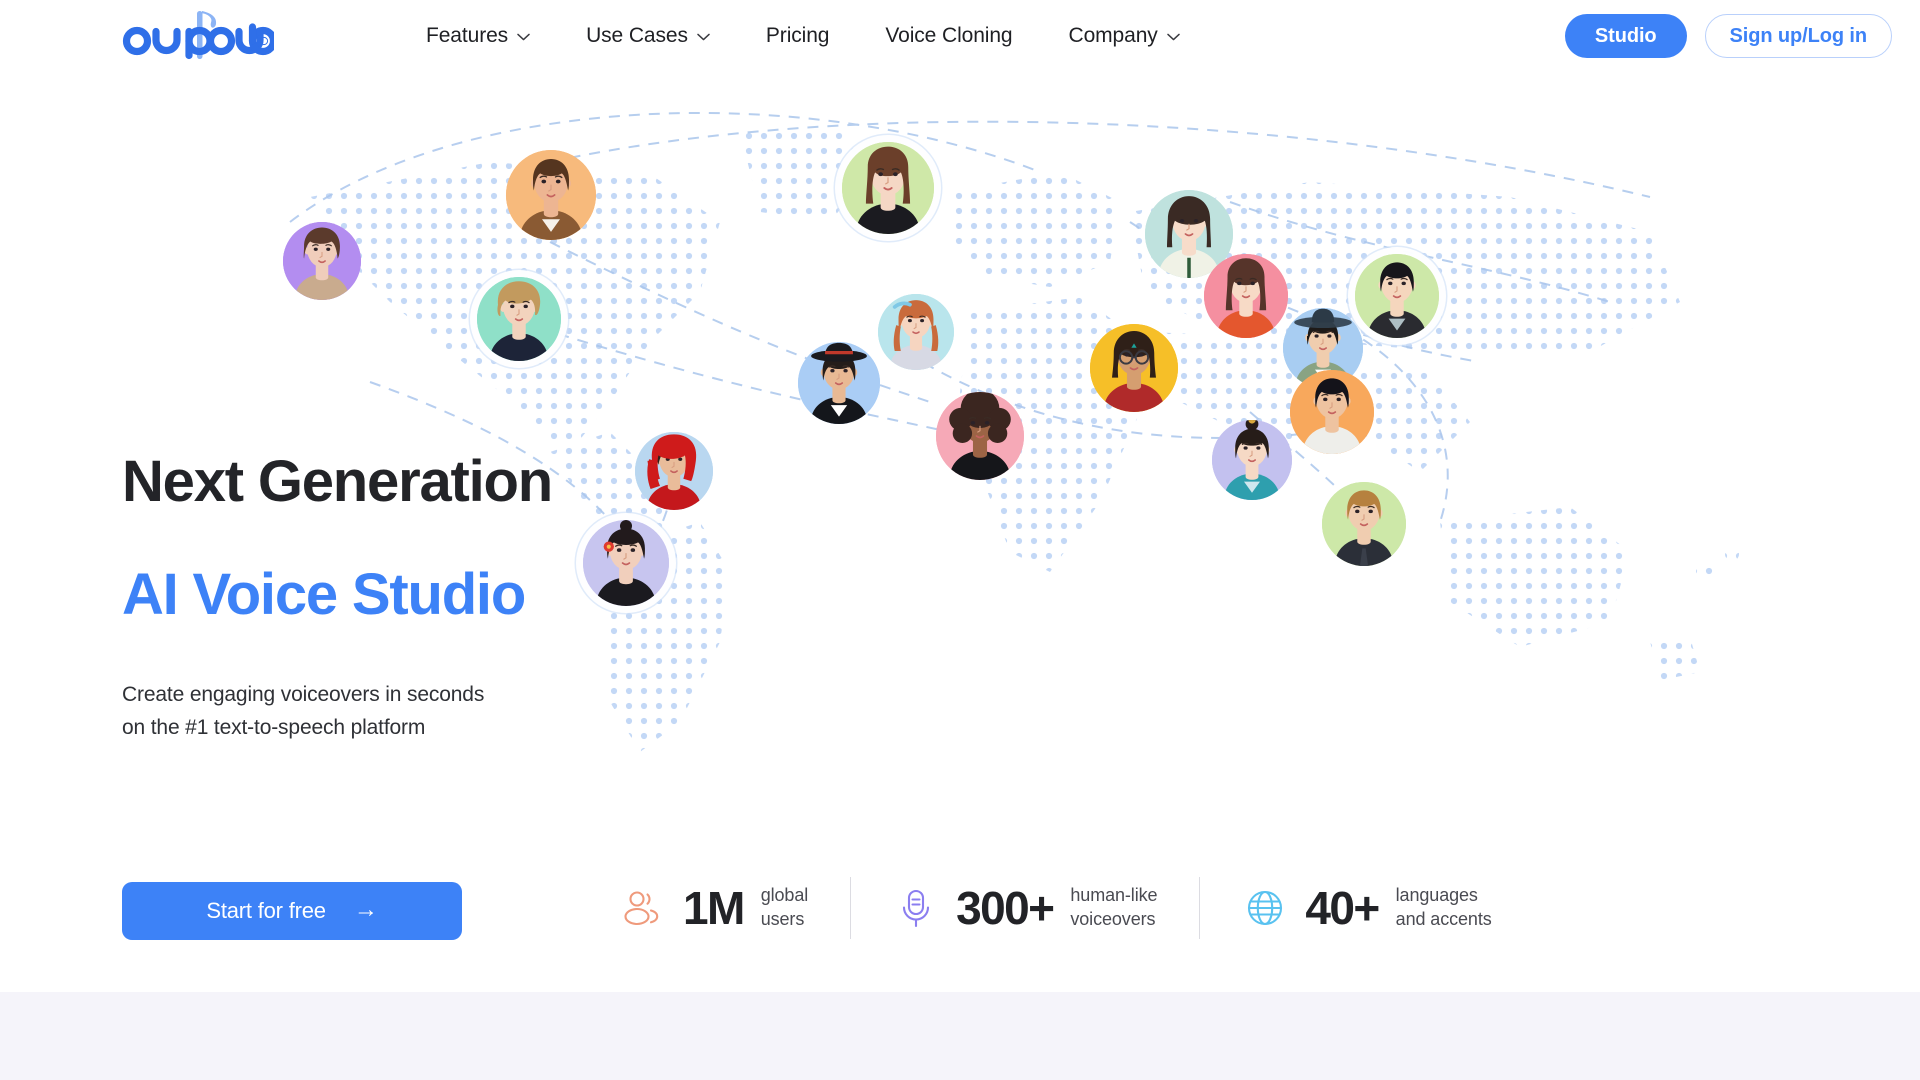 The width and height of the screenshot is (1920, 1080). Describe the element at coordinates (916, 908) in the screenshot. I see `microphone-icon` at that location.